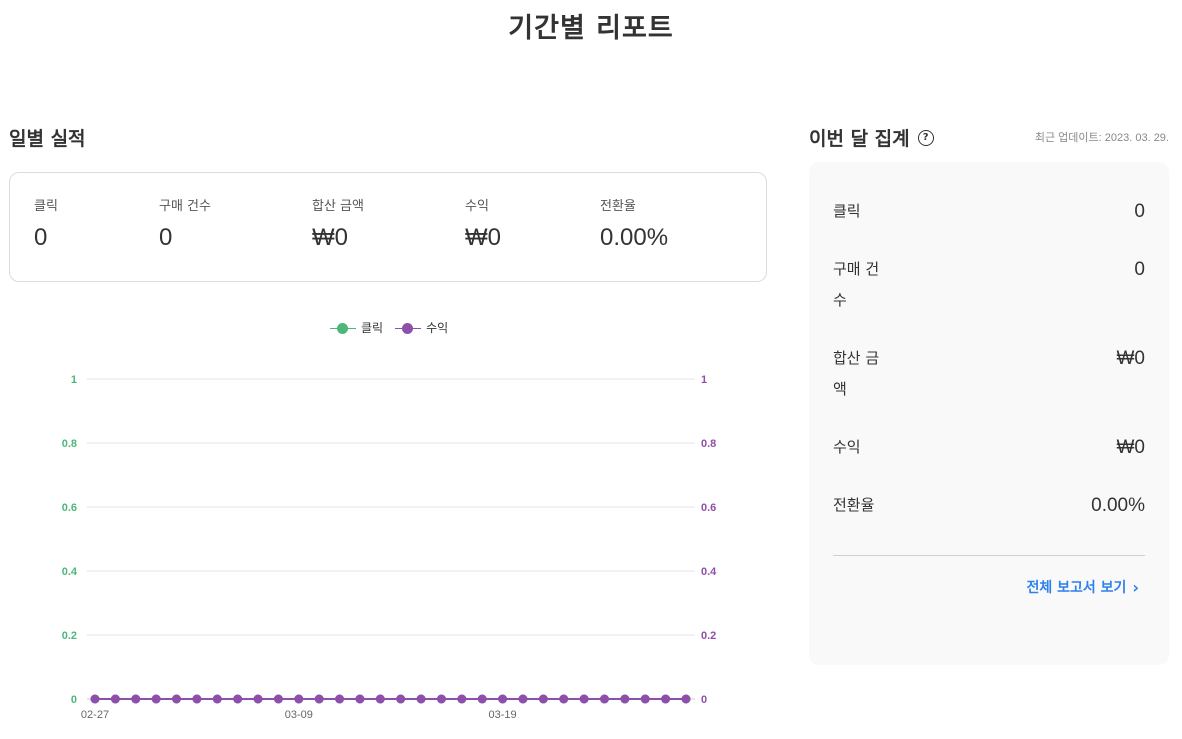  Describe the element at coordinates (1118, 505) in the screenshot. I see `summary-value: 0.00%` at that location.